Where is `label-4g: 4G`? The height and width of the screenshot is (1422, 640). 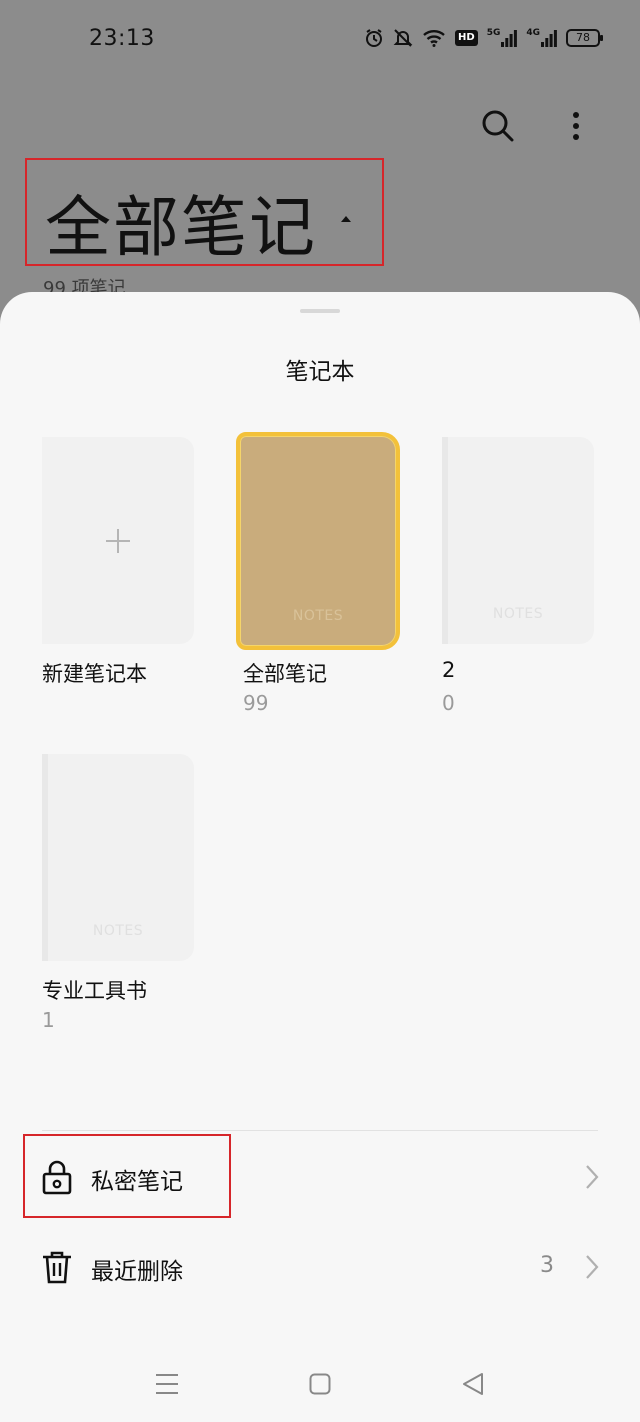
label-4g: 4G is located at coordinates (533, 33).